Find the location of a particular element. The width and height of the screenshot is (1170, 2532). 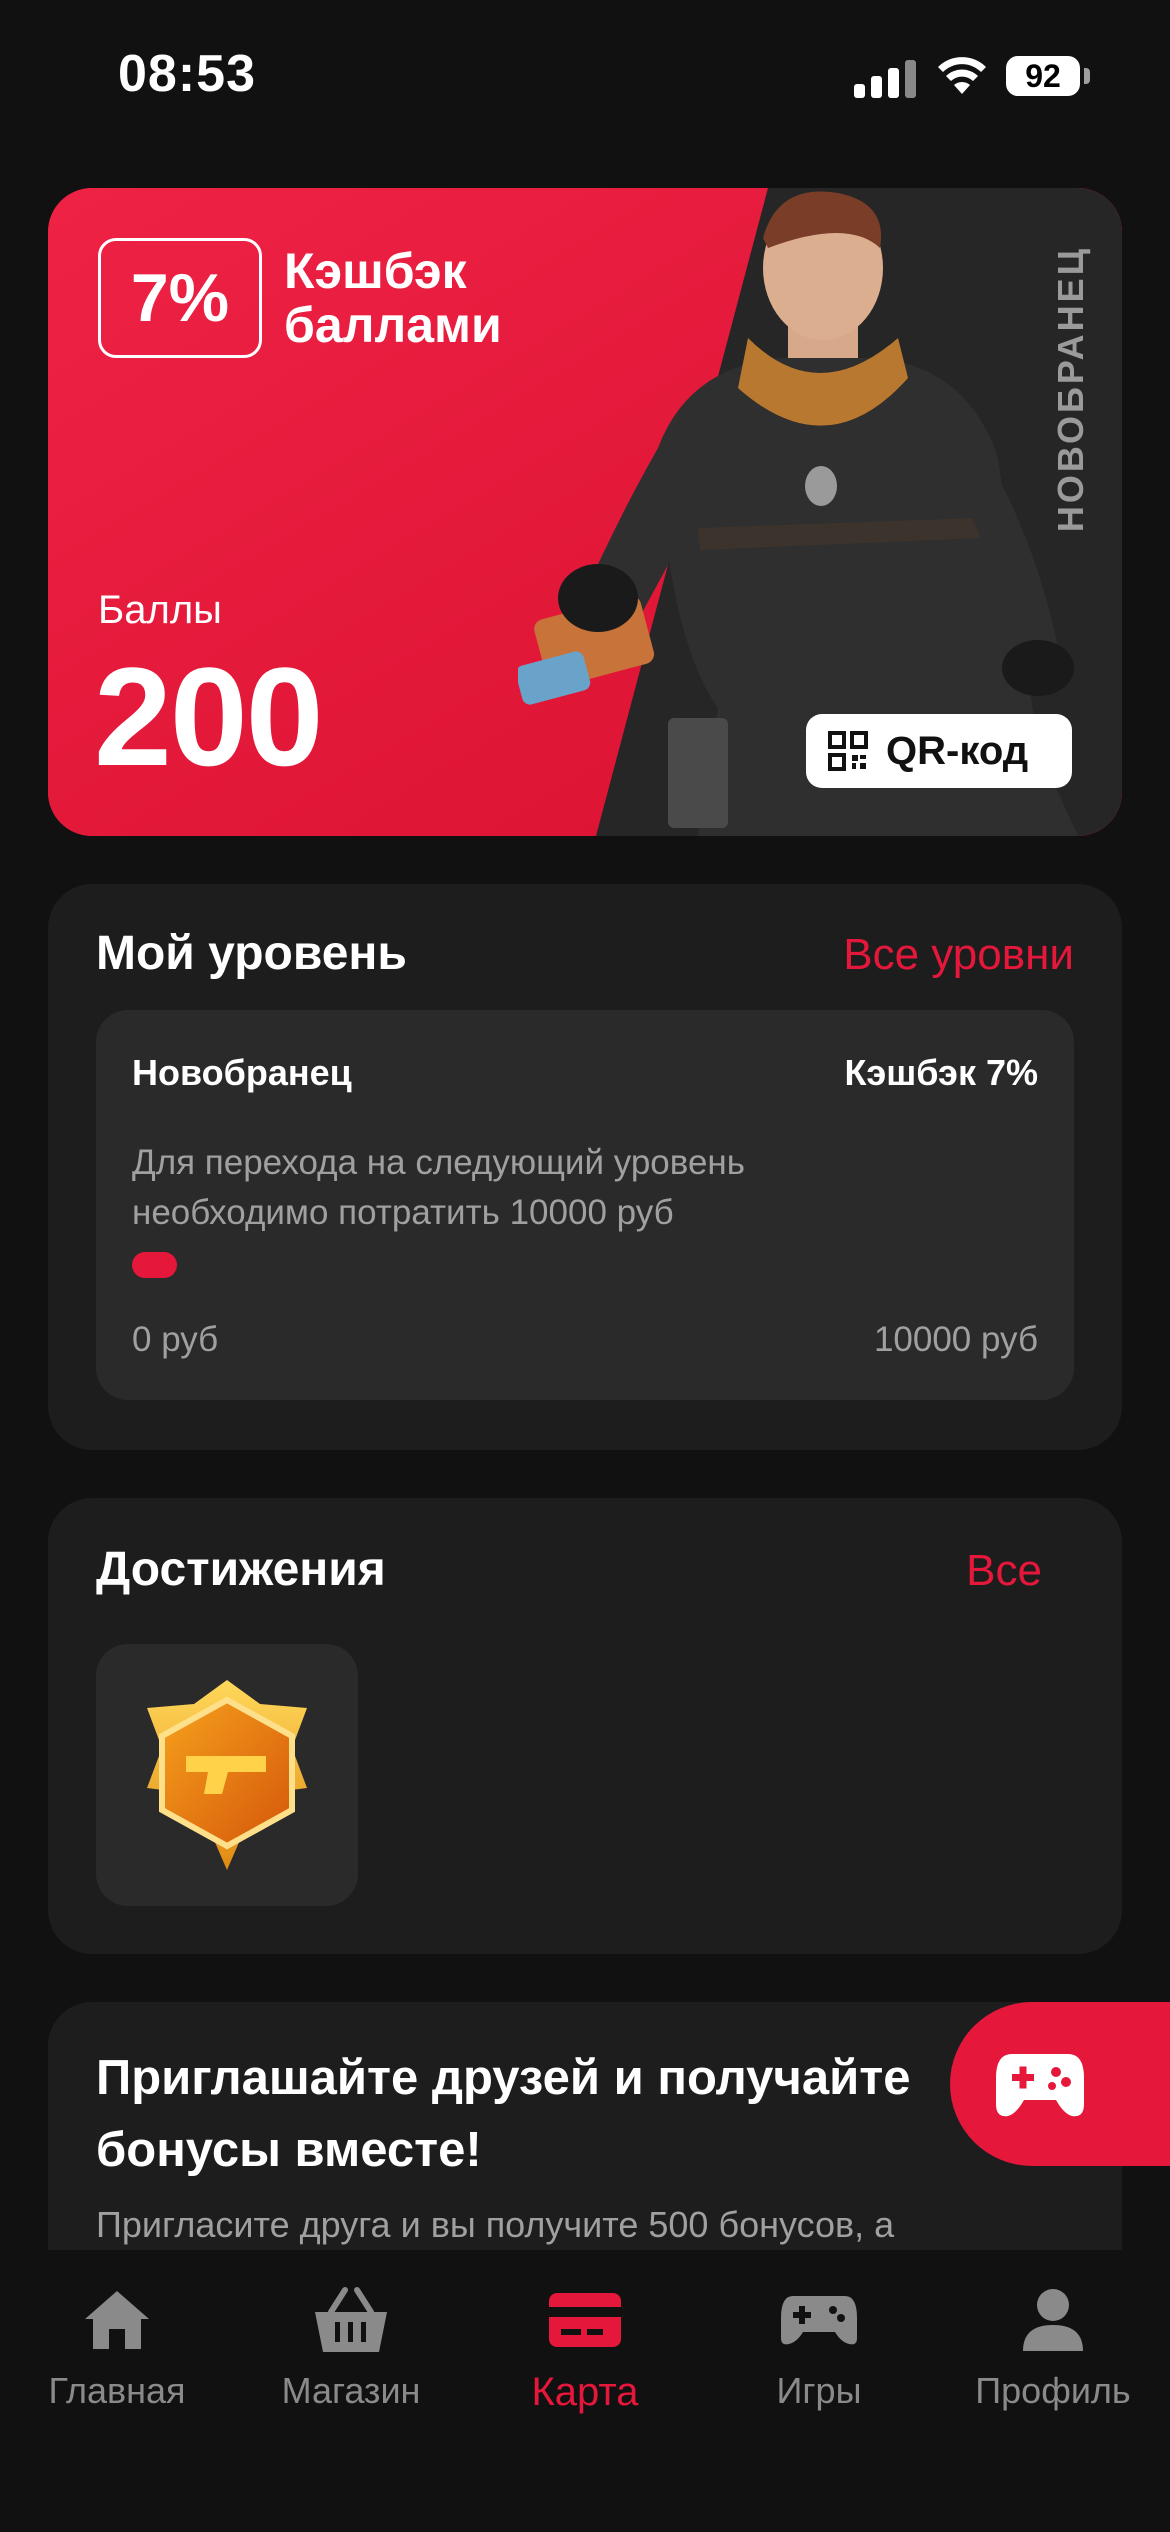

tab-profile: Профиль is located at coordinates (1053, 2346).